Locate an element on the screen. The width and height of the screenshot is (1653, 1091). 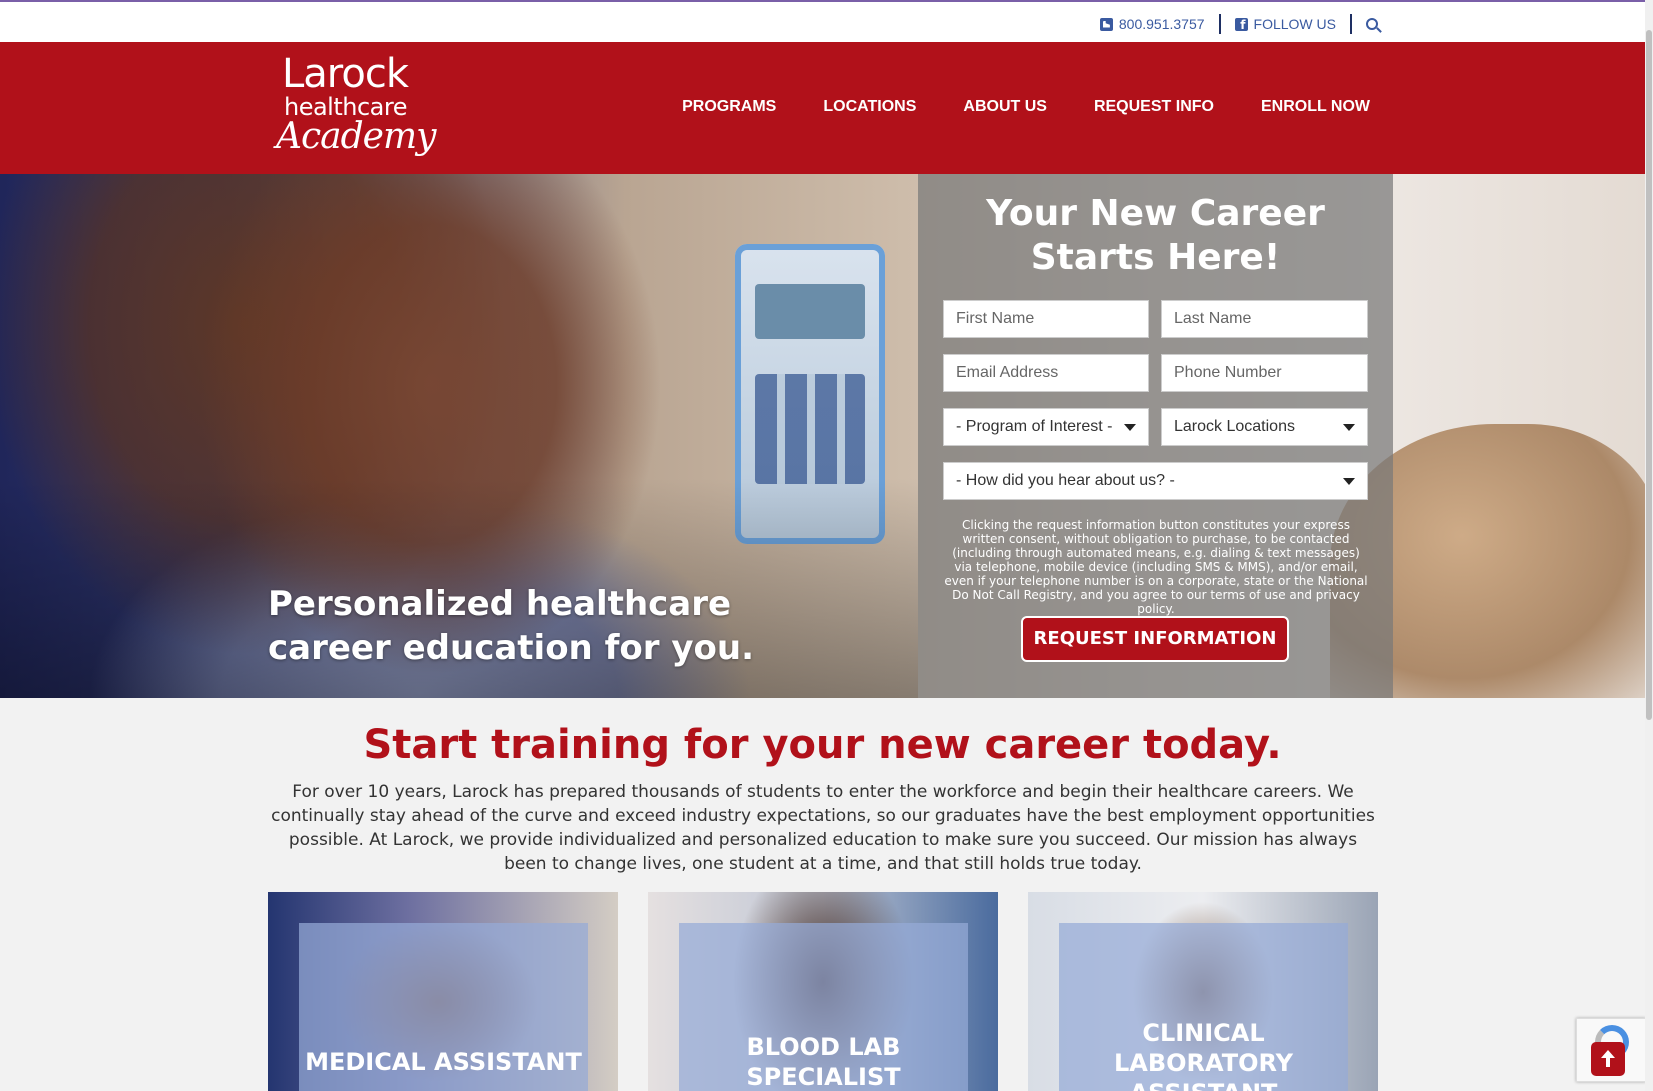
form-title: Your New Career Starts Here! is located at coordinates (1155, 235).